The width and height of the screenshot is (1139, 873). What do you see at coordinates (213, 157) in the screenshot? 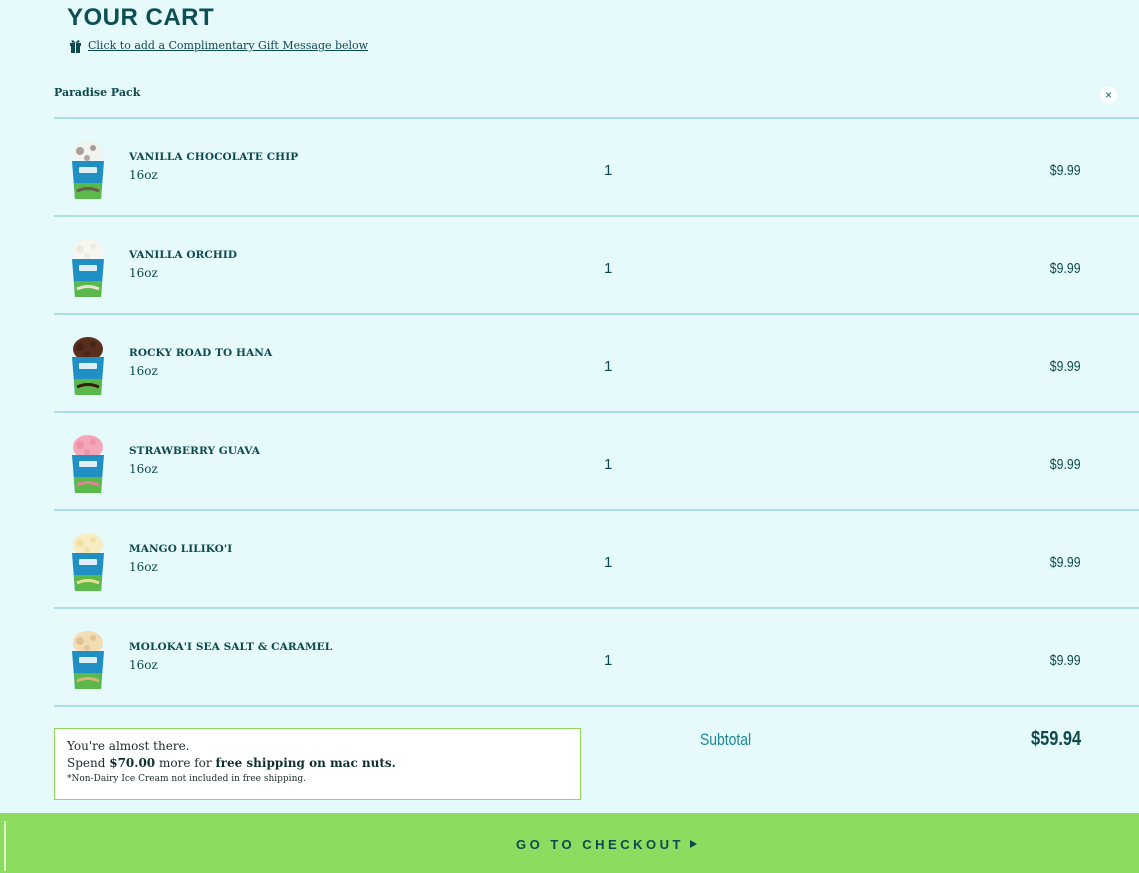
I see `product-name: VANILLA CHOCOLATE CHIP` at bounding box center [213, 157].